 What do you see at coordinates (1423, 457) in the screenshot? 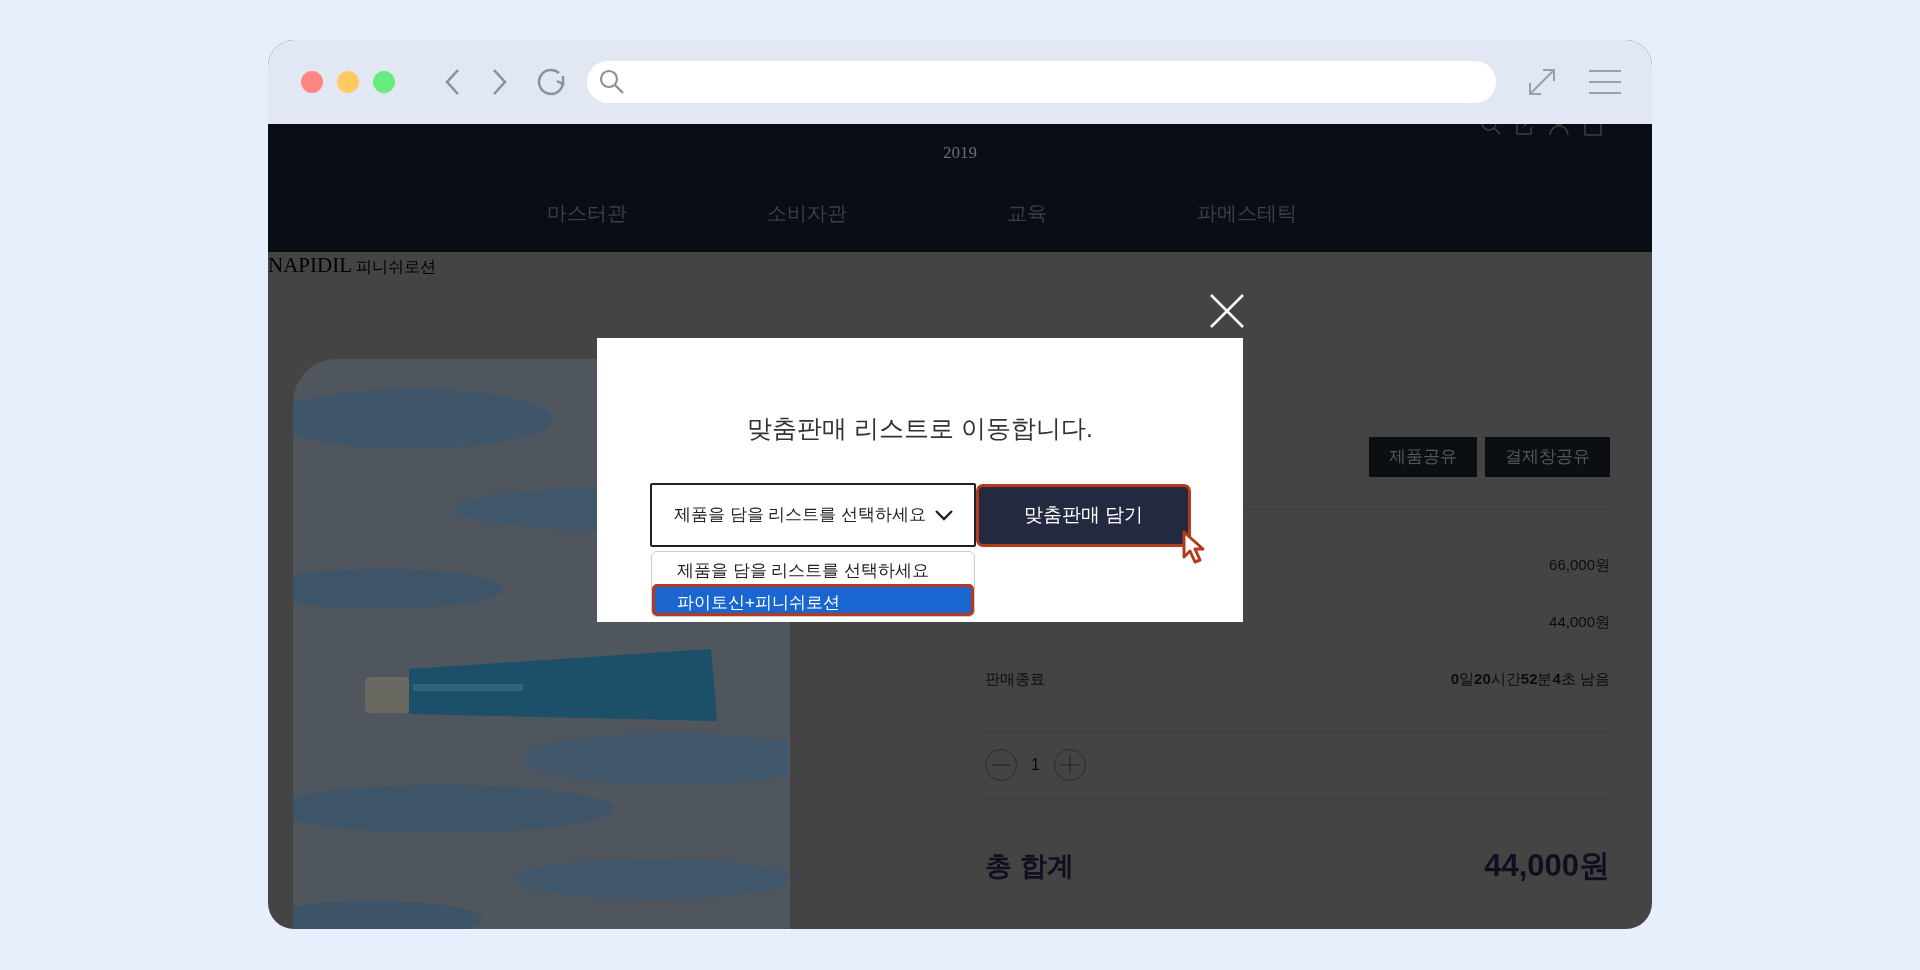
I see `share-button: 제품공유` at bounding box center [1423, 457].